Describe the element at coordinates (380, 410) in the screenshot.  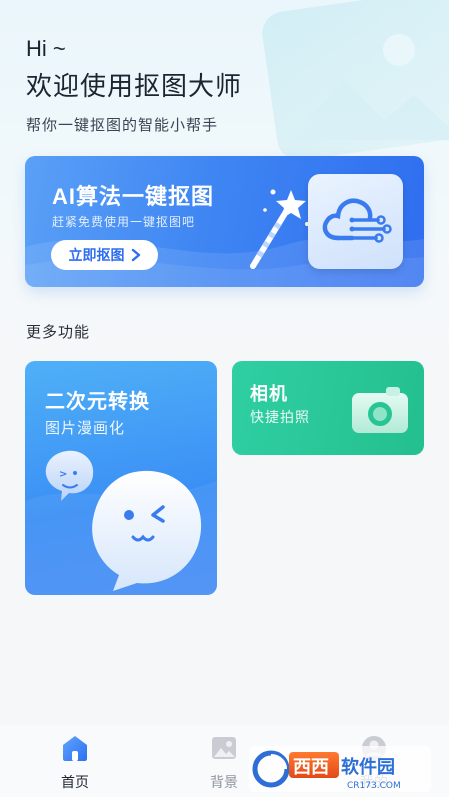
I see `camera-icon` at that location.